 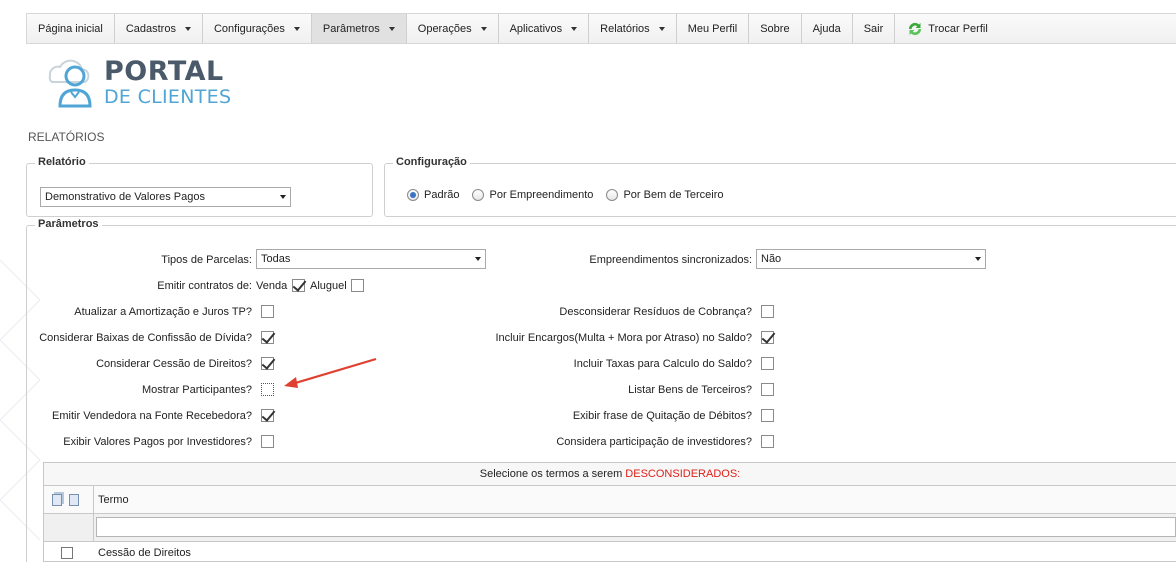 What do you see at coordinates (164, 71) in the screenshot?
I see `logo-word-portal: PORTAL` at bounding box center [164, 71].